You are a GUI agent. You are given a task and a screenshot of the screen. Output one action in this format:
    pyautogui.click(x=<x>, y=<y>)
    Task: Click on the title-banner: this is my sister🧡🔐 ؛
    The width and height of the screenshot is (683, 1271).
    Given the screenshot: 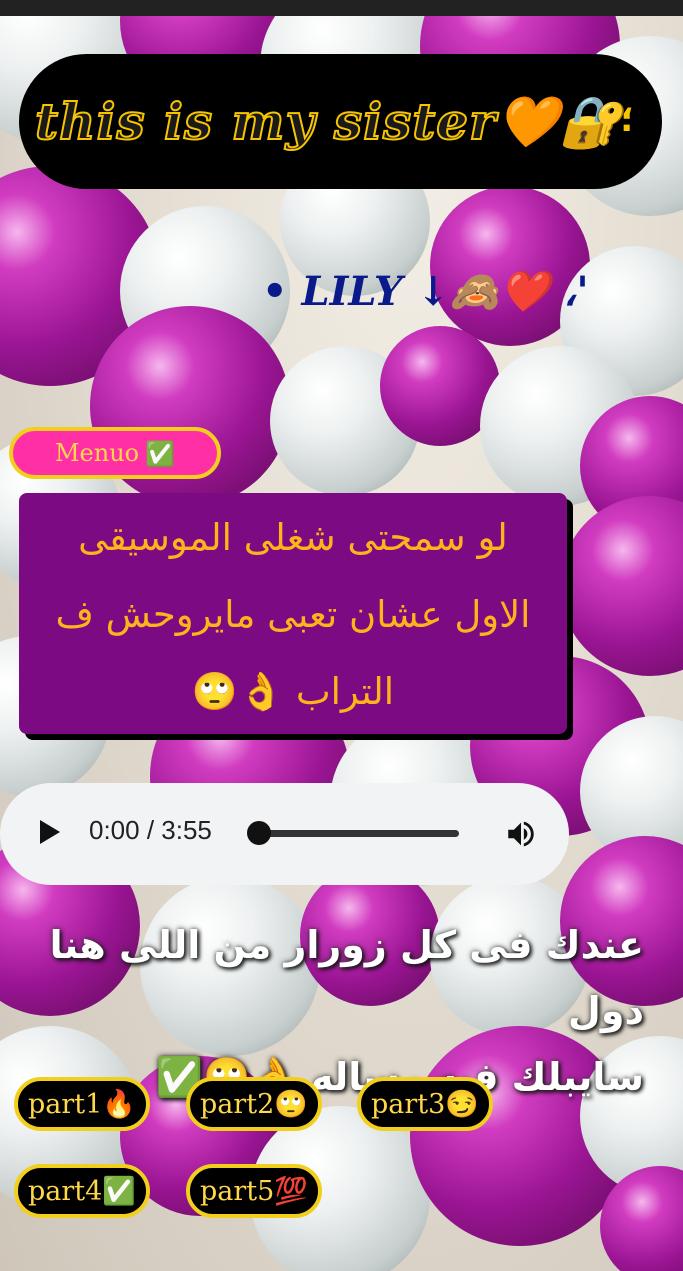 What is the action you would take?
    pyautogui.click(x=340, y=121)
    